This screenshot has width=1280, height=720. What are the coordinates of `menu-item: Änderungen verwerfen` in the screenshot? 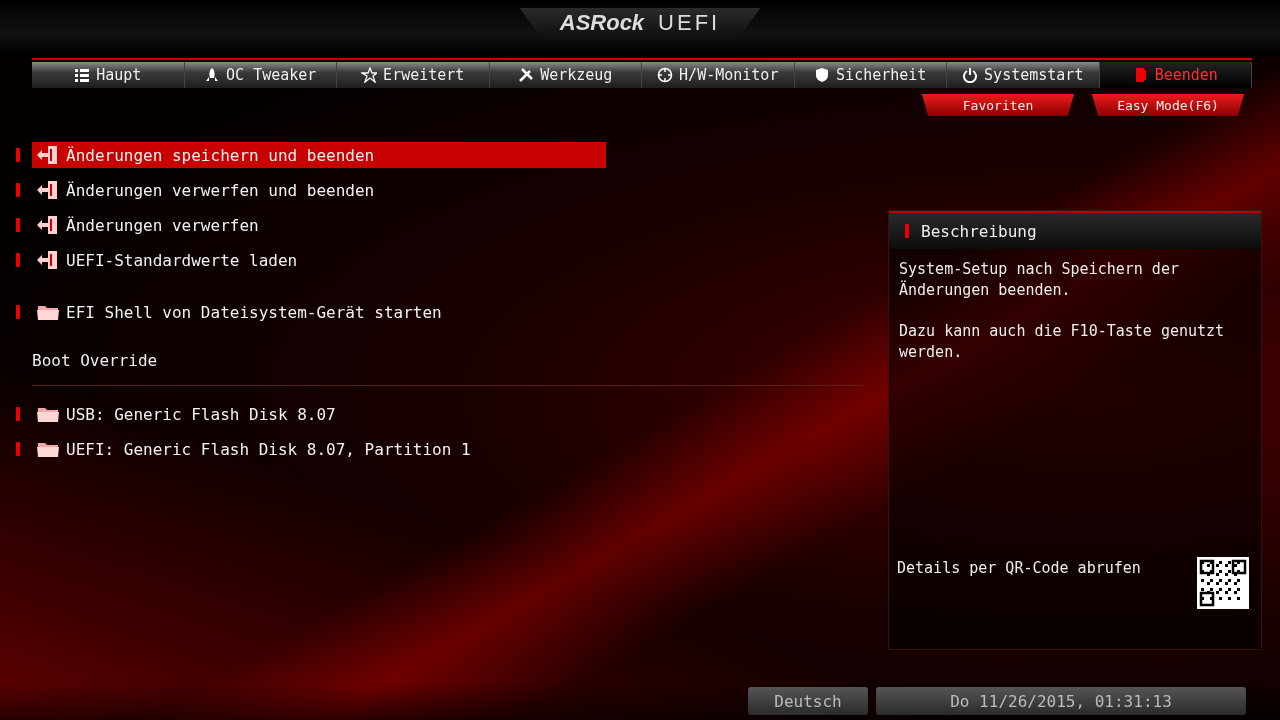 It's located at (319, 225).